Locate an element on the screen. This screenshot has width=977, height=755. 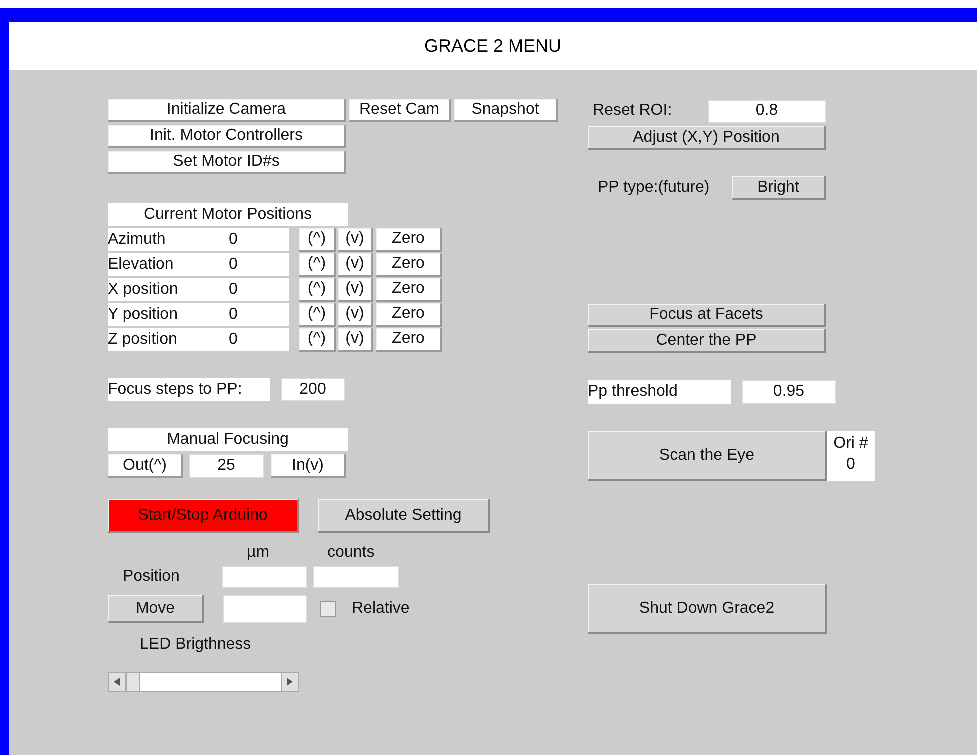
position-um-field is located at coordinates (264, 577).